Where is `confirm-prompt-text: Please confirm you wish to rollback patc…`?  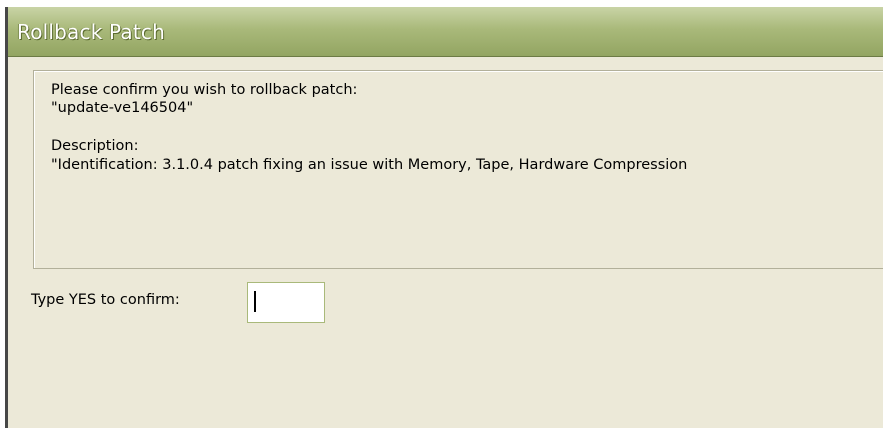
confirm-prompt-text: Please confirm you wish to rollback patc… is located at coordinates (204, 90).